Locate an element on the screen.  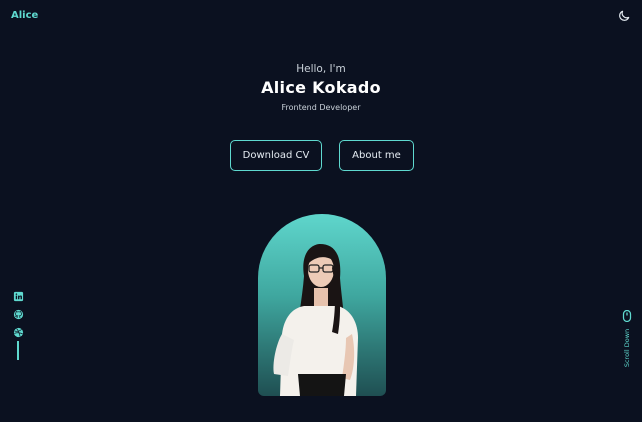
dribbble-link is located at coordinates (18, 330).